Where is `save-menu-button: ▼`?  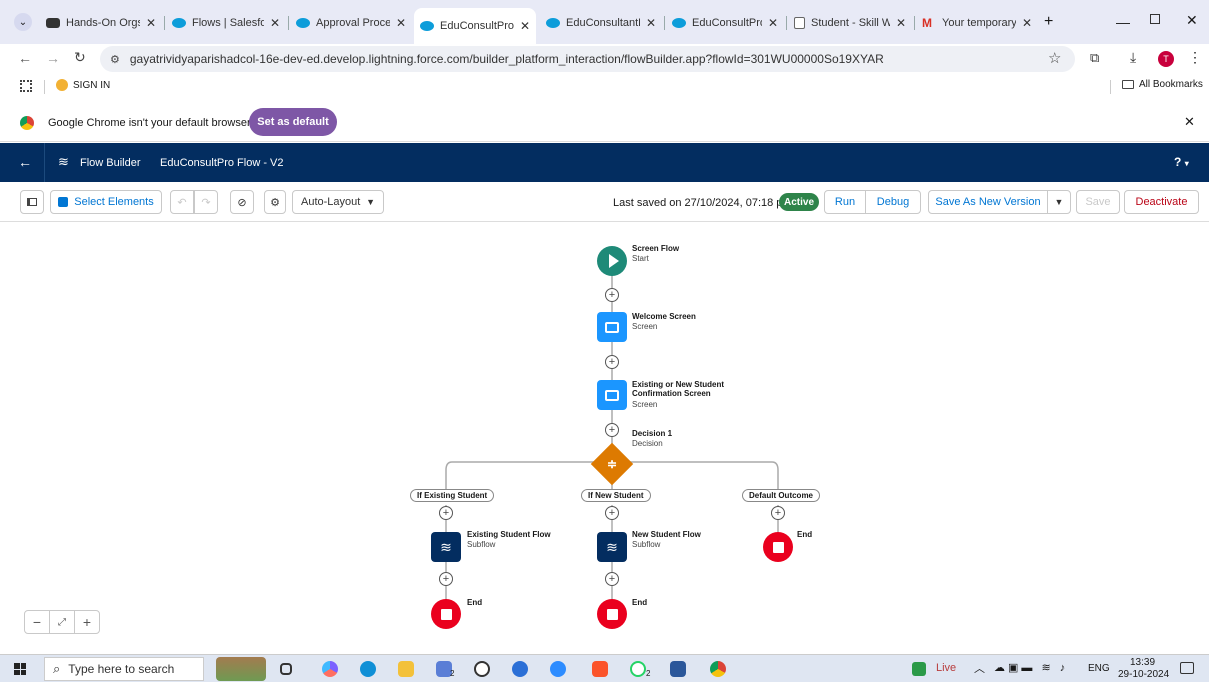 save-menu-button: ▼ is located at coordinates (1059, 202).